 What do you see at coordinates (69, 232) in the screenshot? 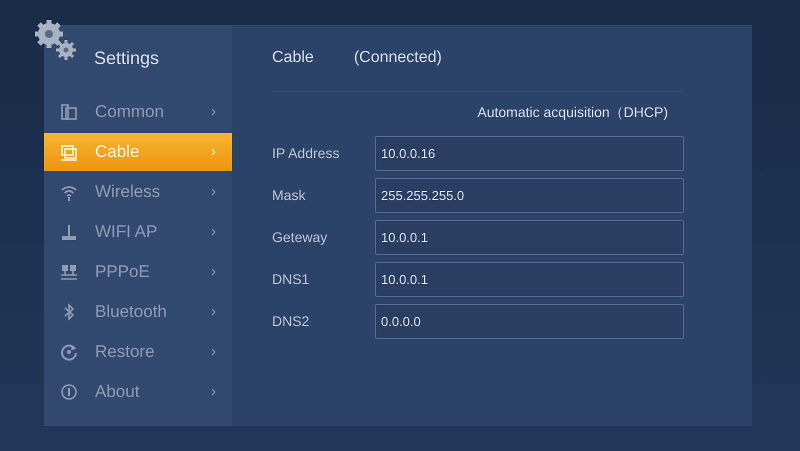
I see `antenna-icon` at bounding box center [69, 232].